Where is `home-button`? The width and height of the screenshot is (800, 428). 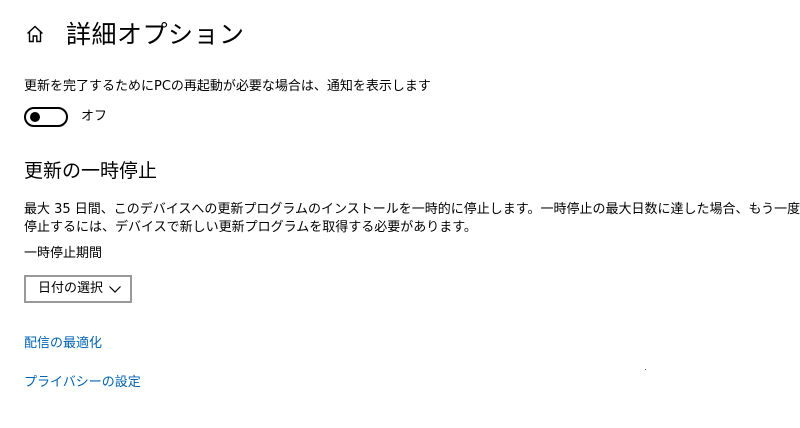
home-button is located at coordinates (35, 34).